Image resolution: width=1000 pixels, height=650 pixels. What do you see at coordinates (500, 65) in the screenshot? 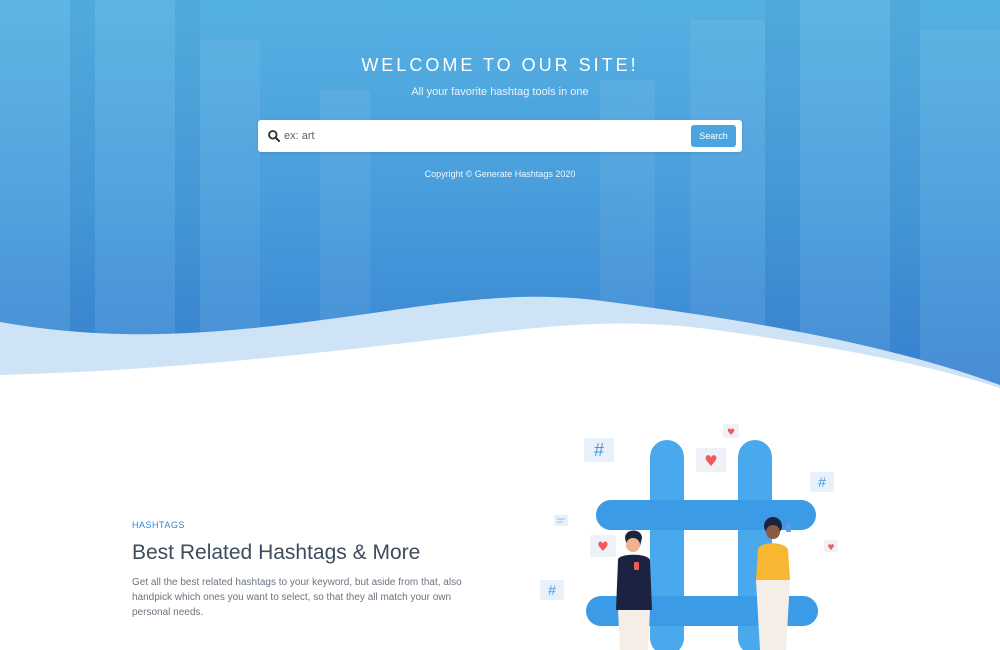
I see `hero-title: WELCOME TO OUR SITE!` at bounding box center [500, 65].